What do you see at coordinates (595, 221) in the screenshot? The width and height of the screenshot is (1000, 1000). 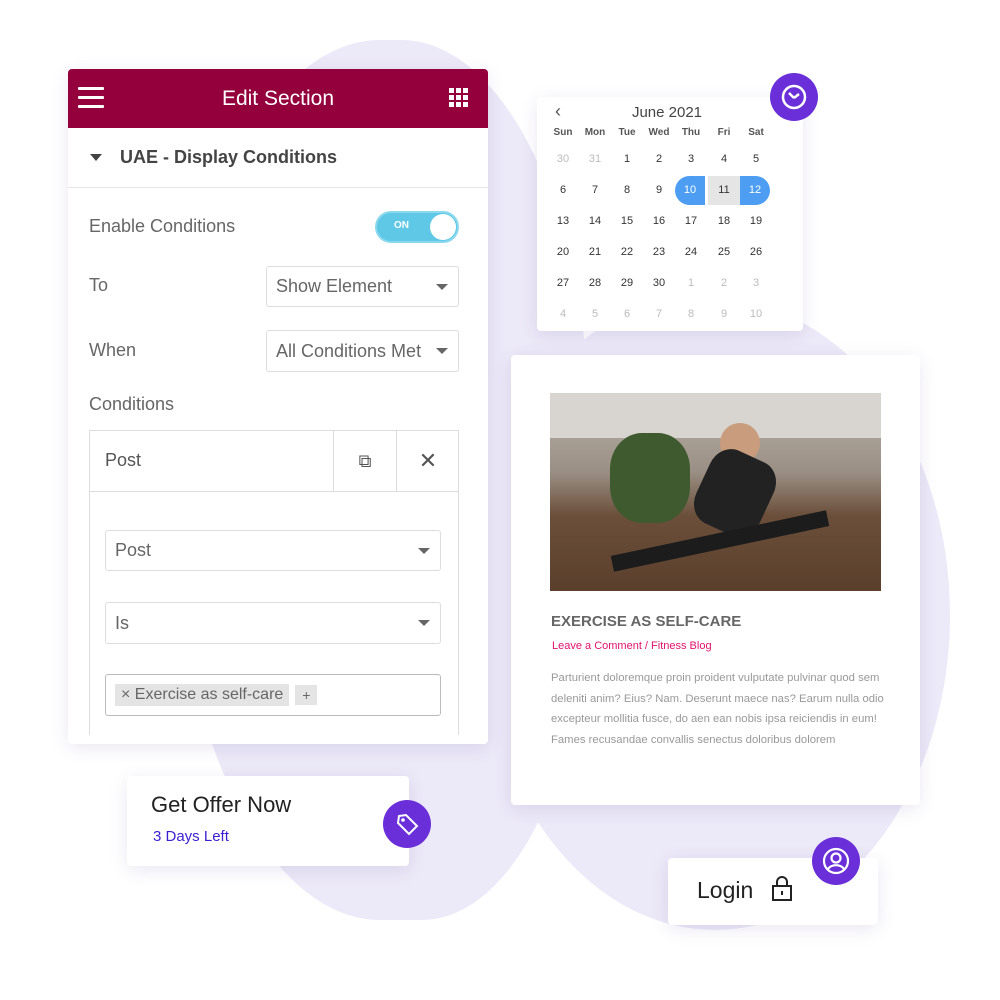 I see `calendar-day: 14` at bounding box center [595, 221].